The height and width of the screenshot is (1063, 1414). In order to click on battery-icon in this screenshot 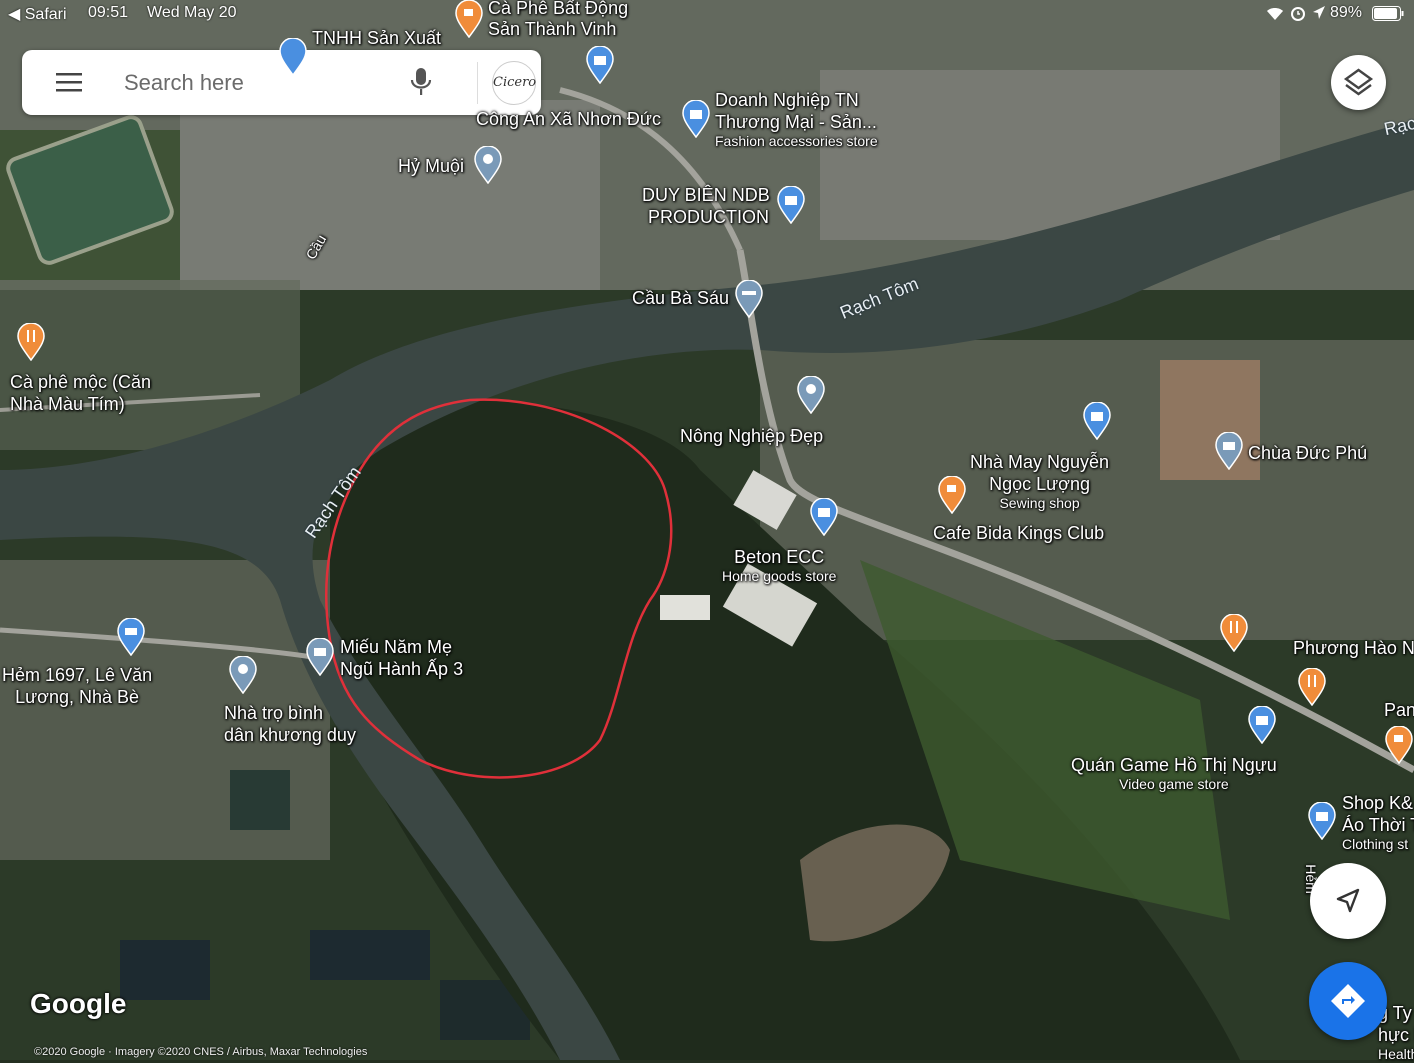, I will do `click(1388, 16)`.